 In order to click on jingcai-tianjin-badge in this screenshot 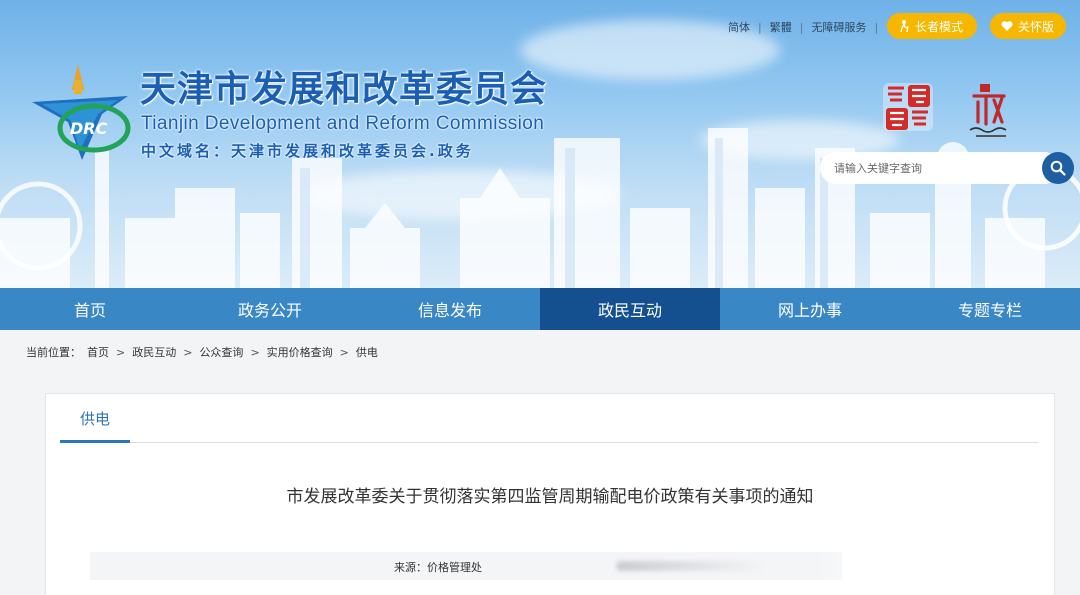, I will do `click(908, 107)`.